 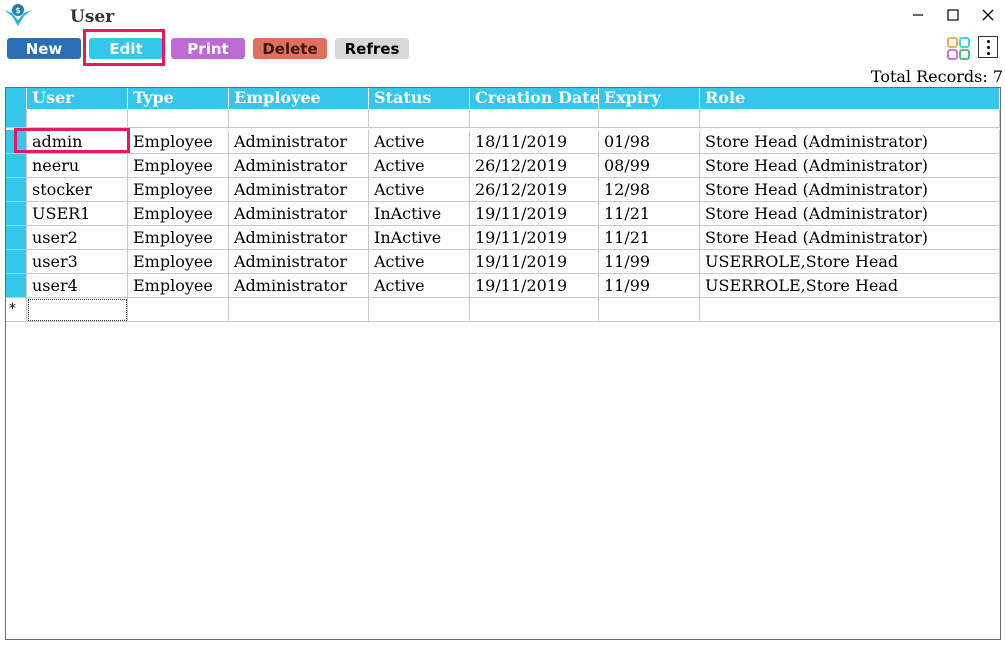 What do you see at coordinates (372, 48) in the screenshot?
I see `refresh-button: Refres` at bounding box center [372, 48].